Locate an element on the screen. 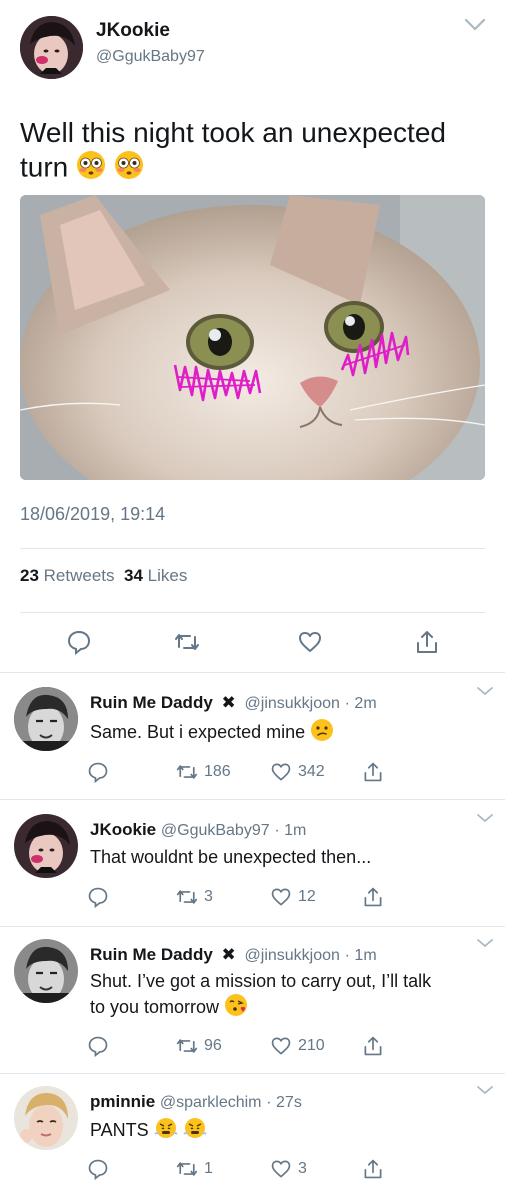 The height and width of the screenshot is (1200, 505). engagement-stats: 23 Retweets 34 Likes is located at coordinates (103, 576).